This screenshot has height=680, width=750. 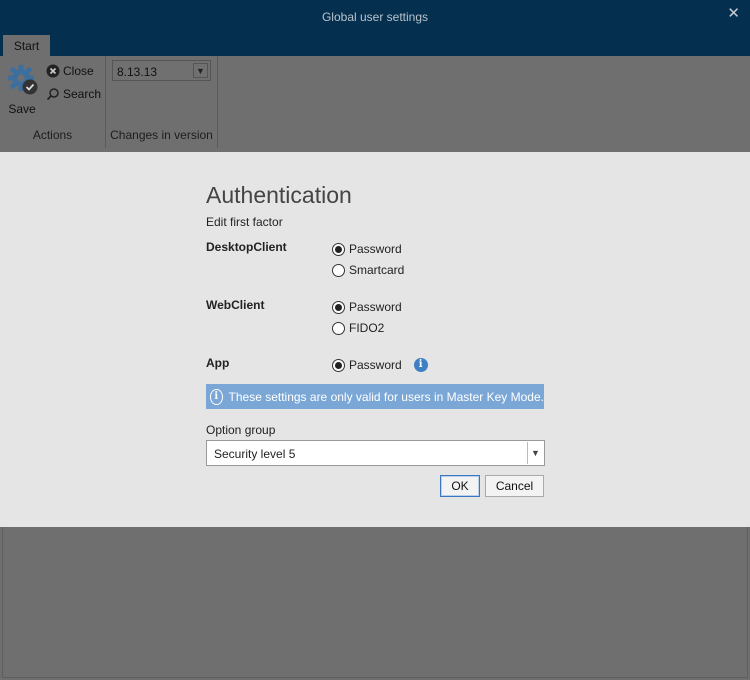 What do you see at coordinates (733, 13) in the screenshot?
I see `close-window-icon: ✕` at bounding box center [733, 13].